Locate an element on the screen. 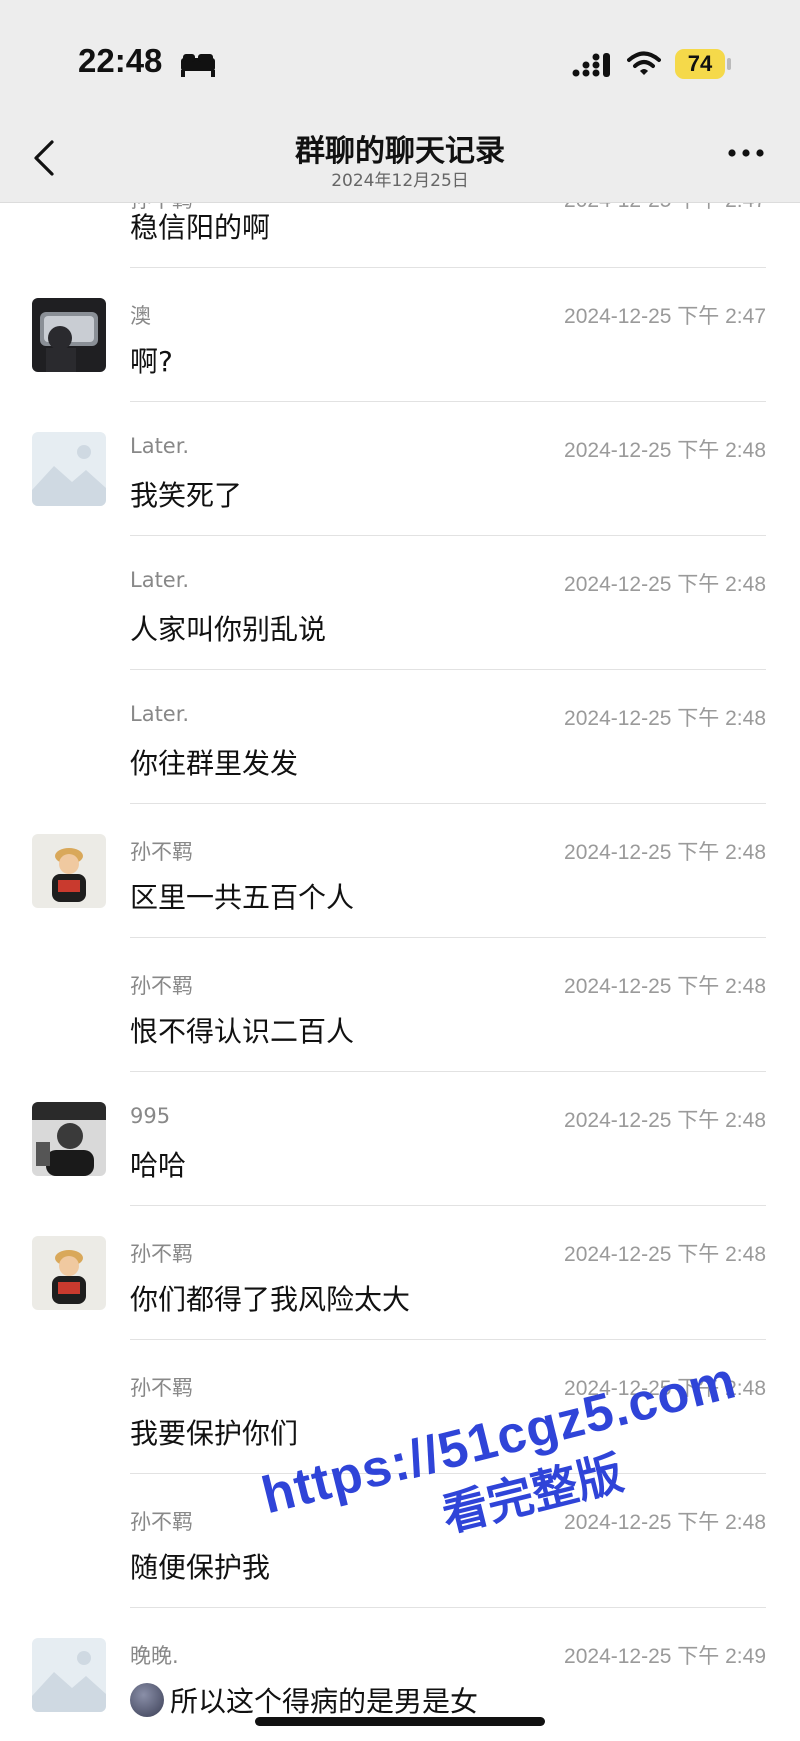 The image size is (800, 1741). message-text: 啊? is located at coordinates (151, 361).